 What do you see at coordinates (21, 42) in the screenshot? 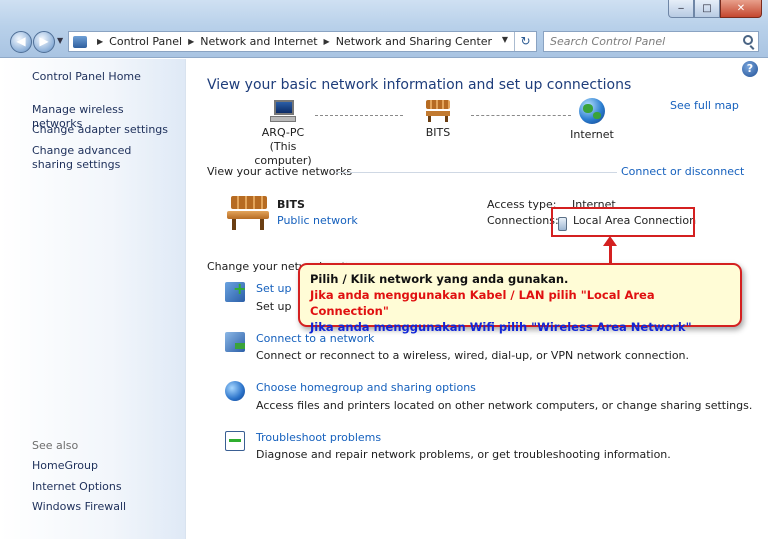
I see `back-button: ◀` at bounding box center [21, 42].